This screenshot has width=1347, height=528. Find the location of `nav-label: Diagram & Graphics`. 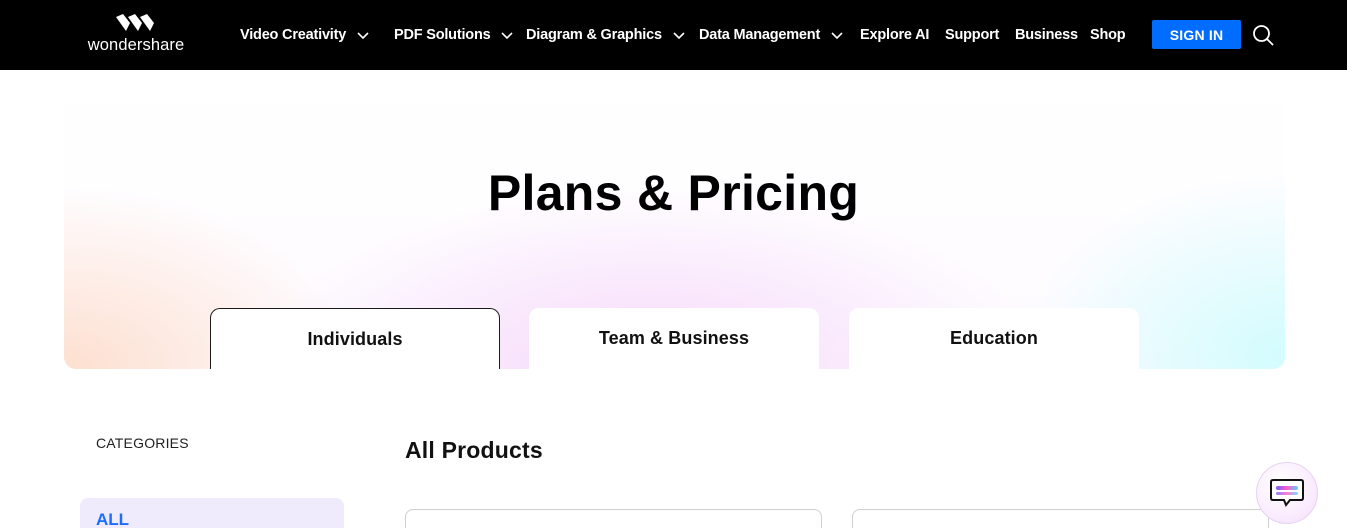

nav-label: Diagram & Graphics is located at coordinates (594, 35).